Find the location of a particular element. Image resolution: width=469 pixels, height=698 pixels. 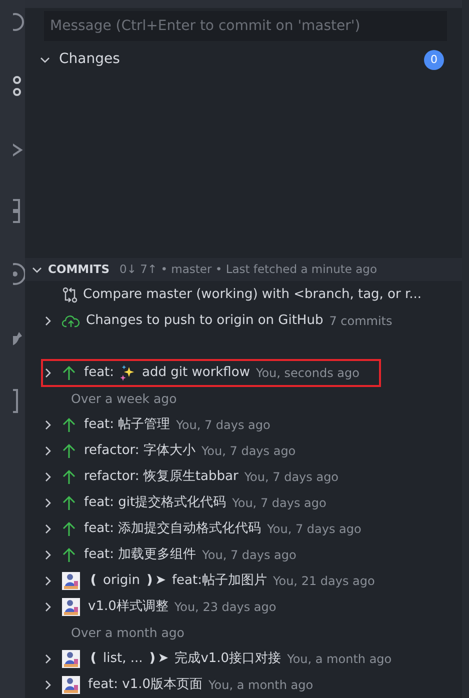

commit-message: feat: v1.0版本页面 is located at coordinates (145, 685).